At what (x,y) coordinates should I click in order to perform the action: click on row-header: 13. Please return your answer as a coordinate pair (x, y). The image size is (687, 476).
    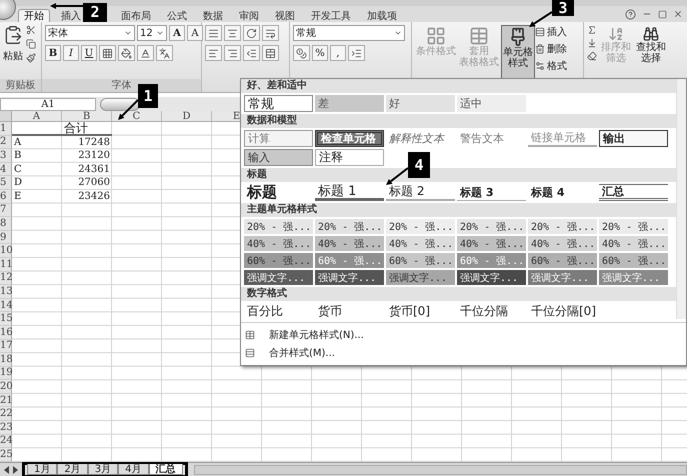
    Looking at the image, I should click on (6, 292).